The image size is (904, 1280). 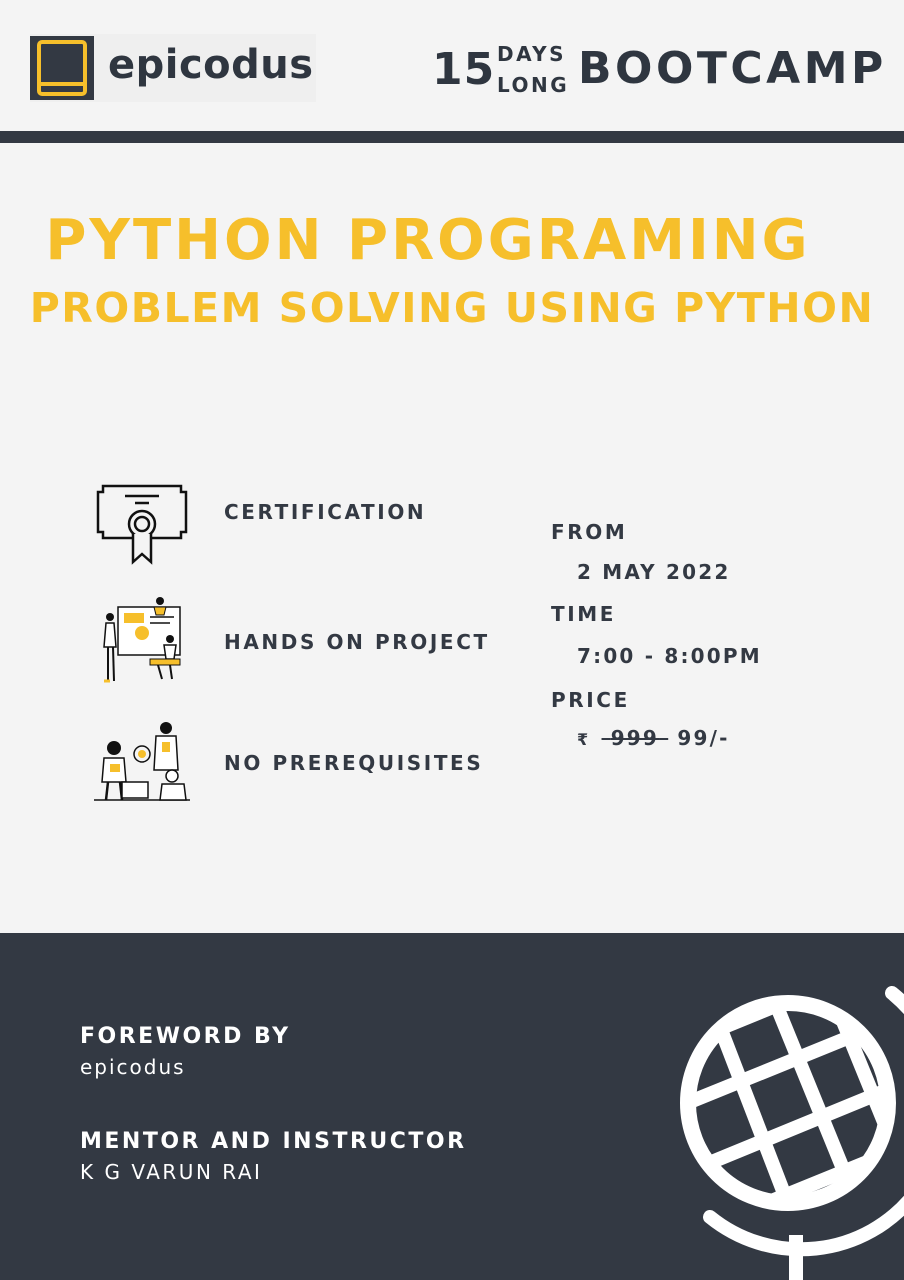 I want to click on days-word: DAYS, so click(x=532, y=54).